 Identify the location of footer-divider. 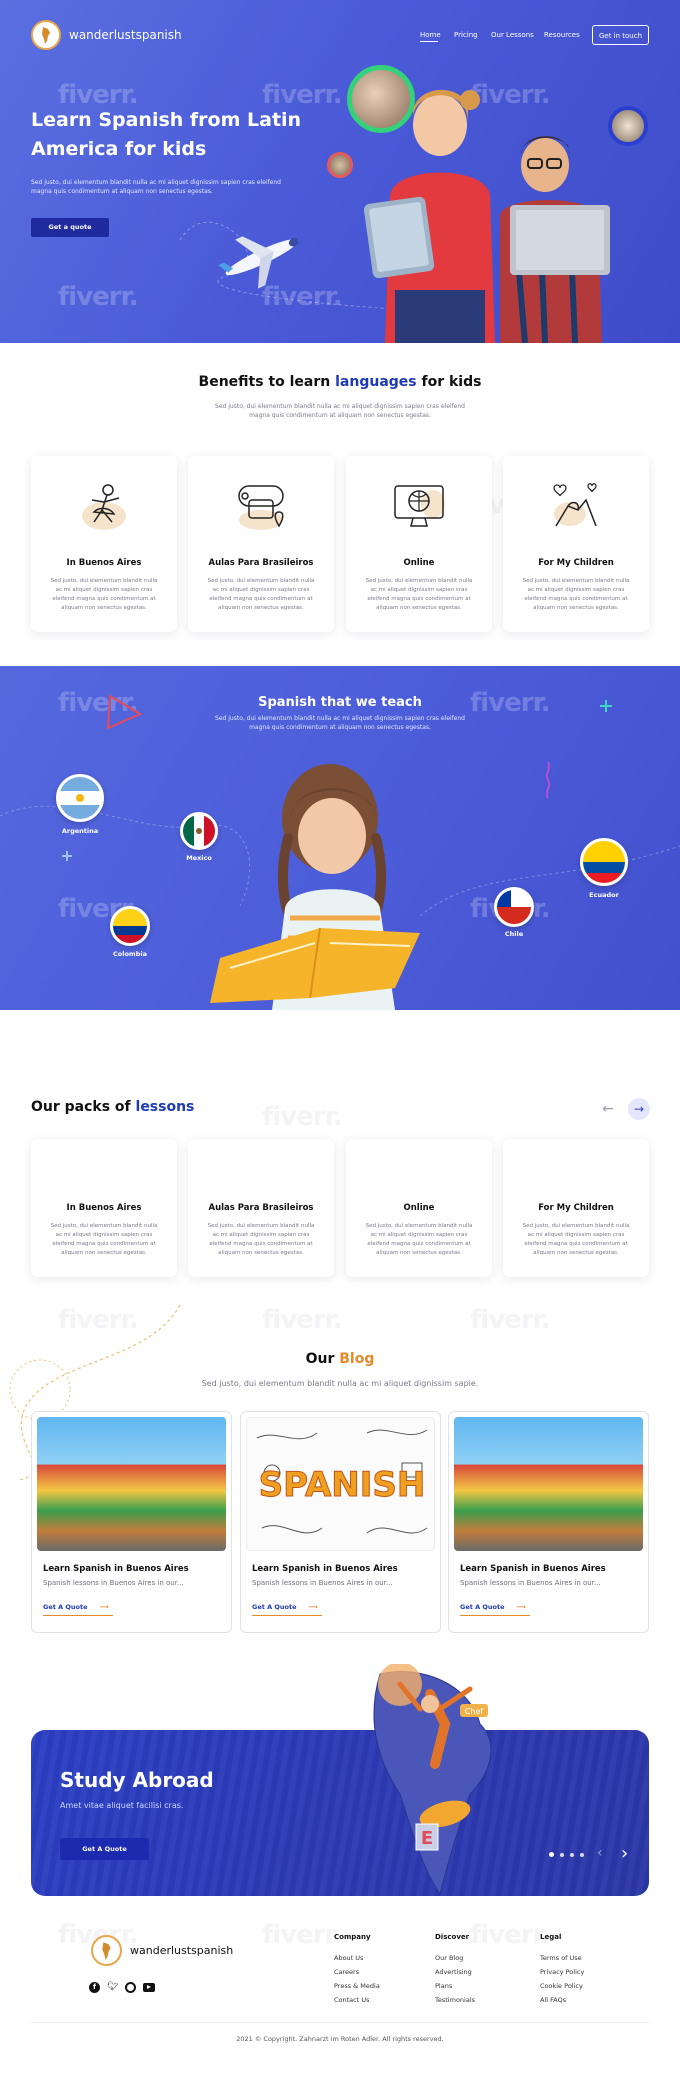
(340, 2022).